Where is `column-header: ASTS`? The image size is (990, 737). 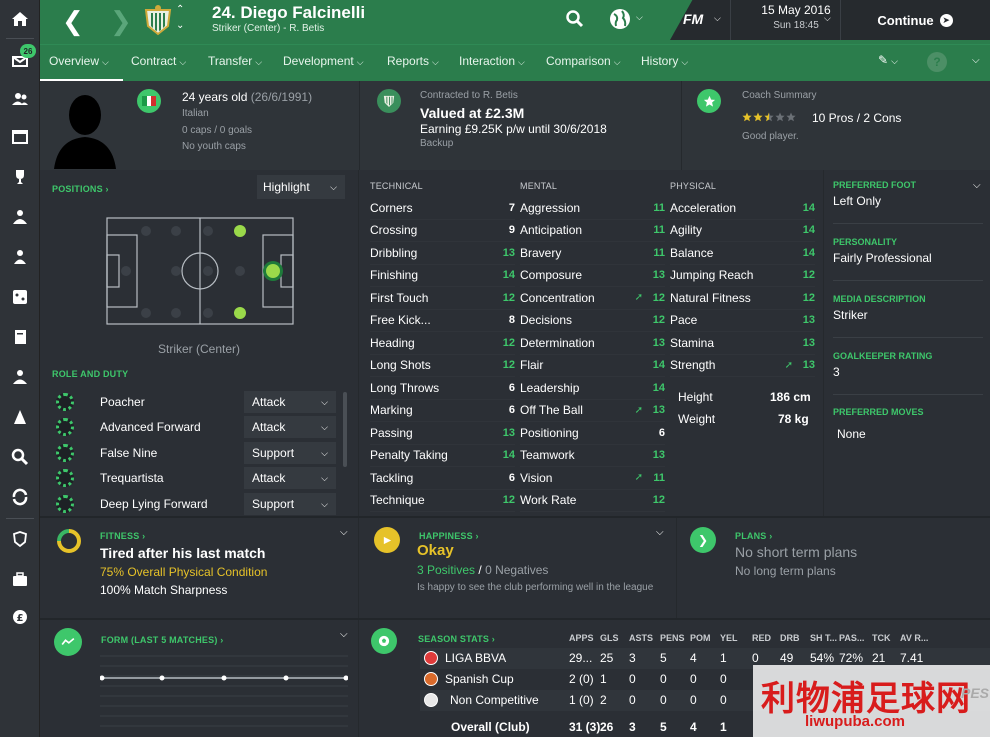
column-header: ASTS is located at coordinates (641, 638).